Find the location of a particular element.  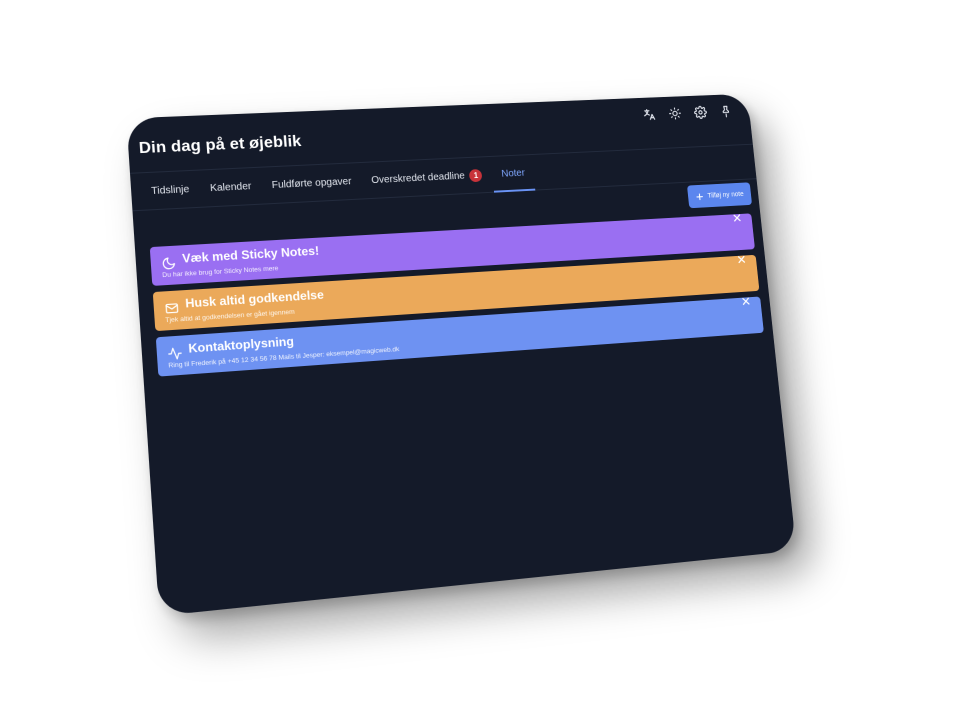

add-note-button: Tilføj ny note is located at coordinates (720, 195).